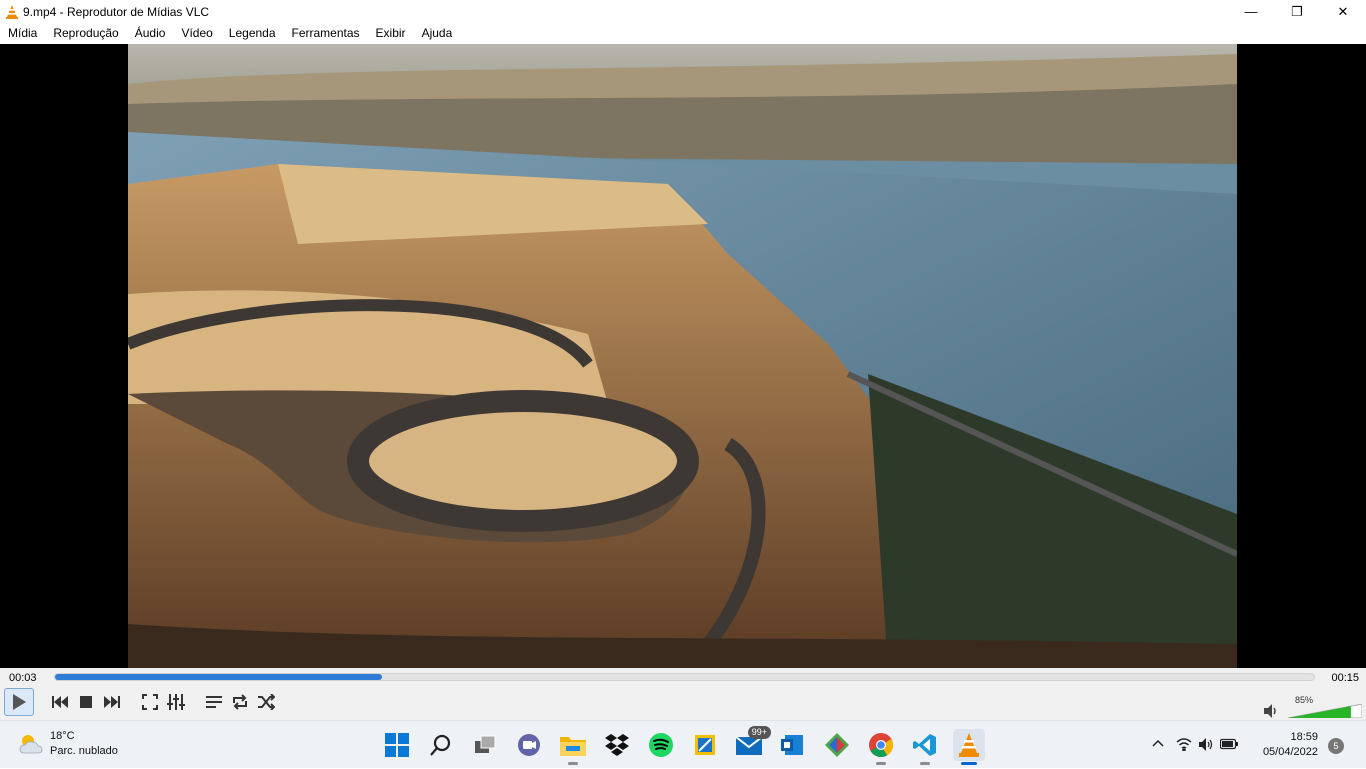  What do you see at coordinates (219, 677) in the screenshot?
I see `seek-bar-progress` at bounding box center [219, 677].